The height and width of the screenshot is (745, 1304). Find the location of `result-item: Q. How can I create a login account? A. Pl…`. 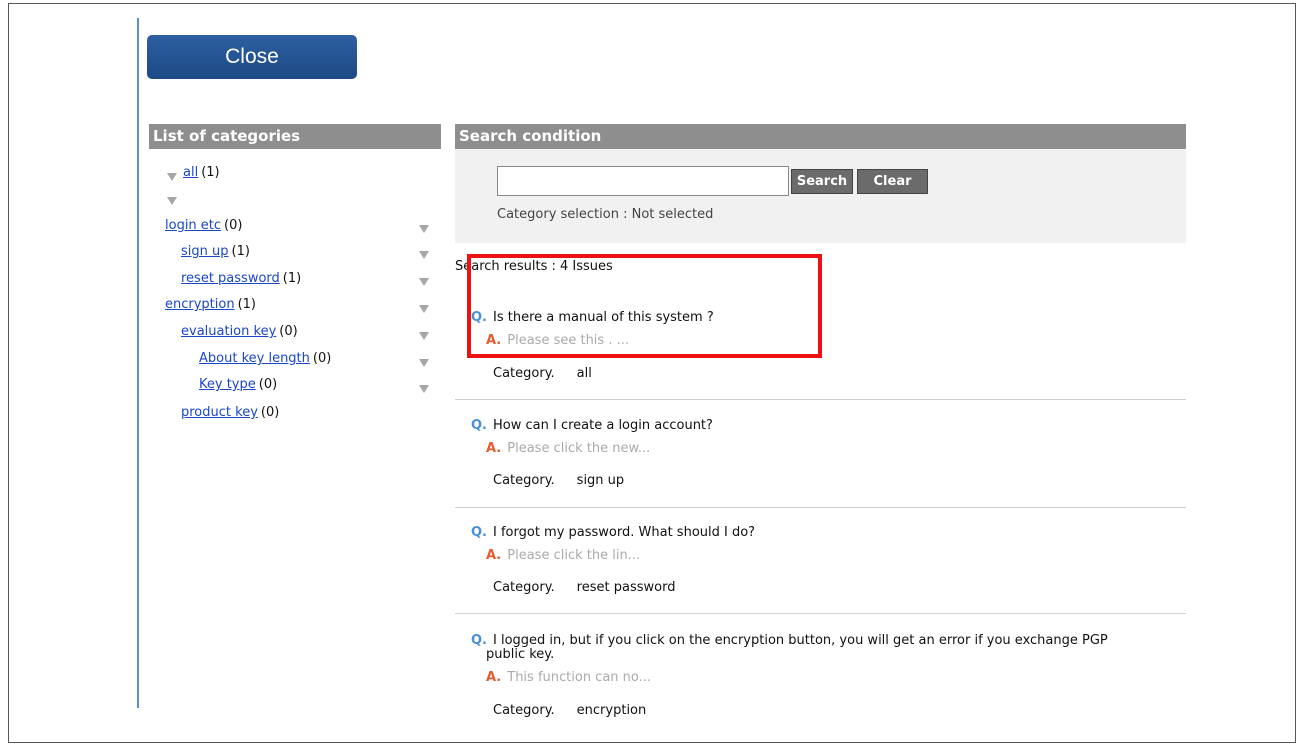

result-item: Q. How can I create a login account? A. Pl… is located at coordinates (820, 460).